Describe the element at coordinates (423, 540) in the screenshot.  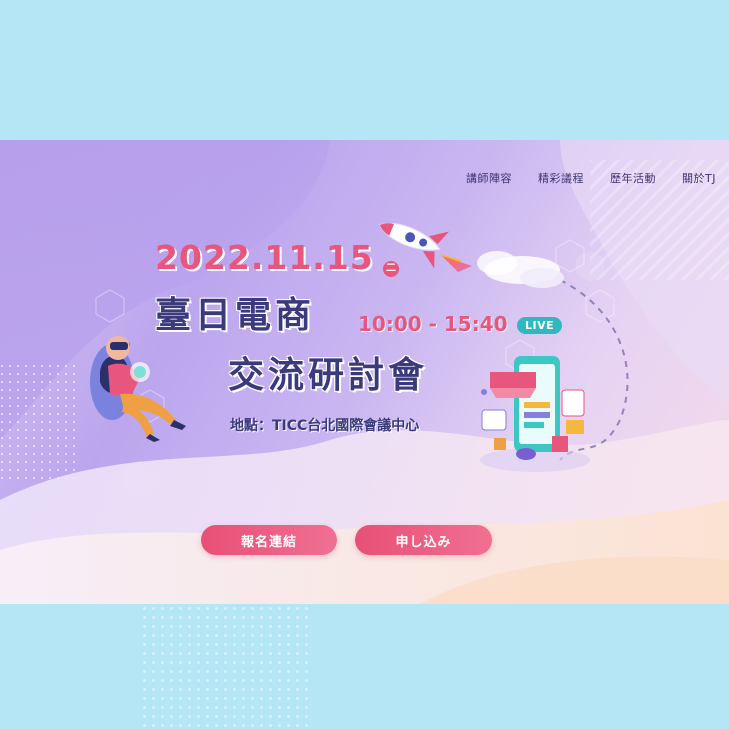
I see `apply-button: 申し込み` at that location.